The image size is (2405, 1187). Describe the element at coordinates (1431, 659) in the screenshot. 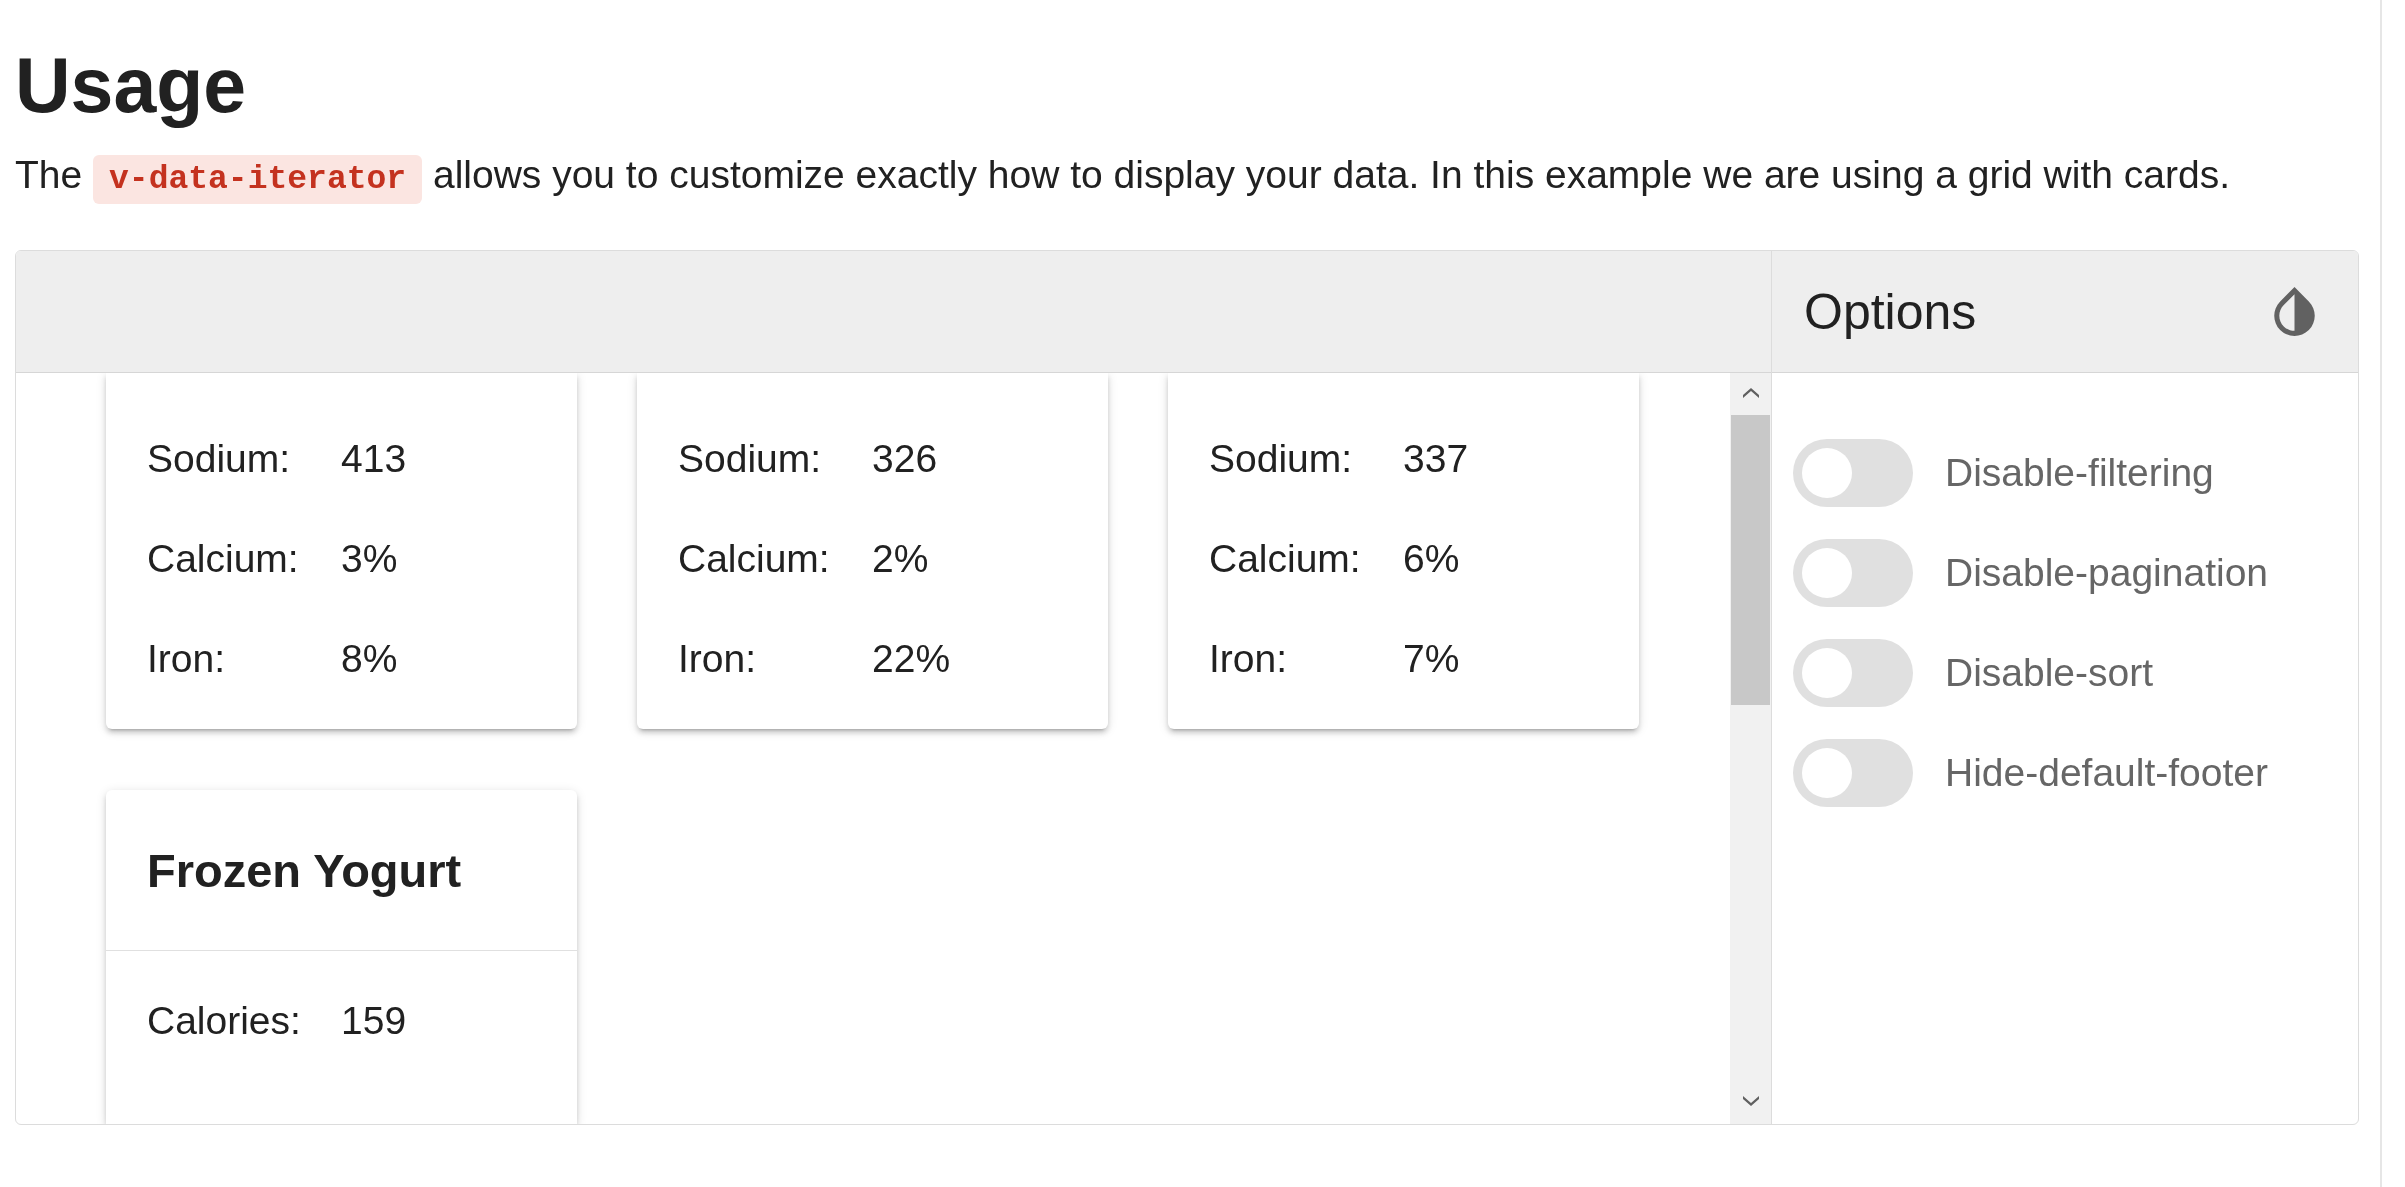

I see `nutrient-value: 7%` at that location.